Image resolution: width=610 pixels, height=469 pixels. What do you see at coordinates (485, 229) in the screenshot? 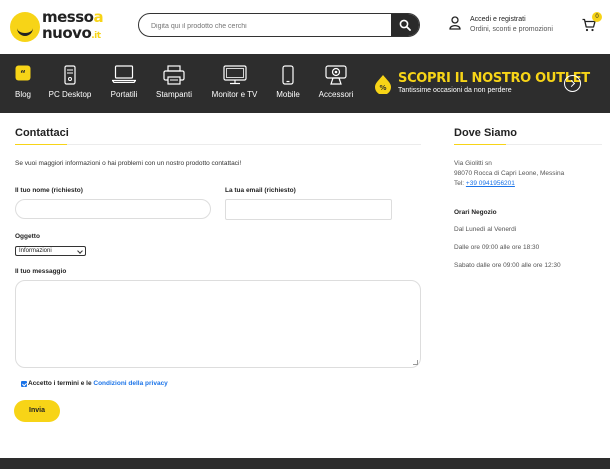
I see `hours-days: Dal Lunedì al Venerdì` at bounding box center [485, 229].